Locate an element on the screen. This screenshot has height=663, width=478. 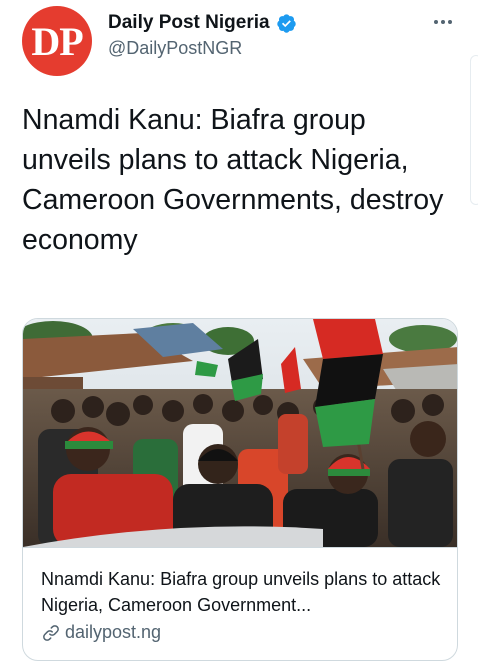
author-names: Daily Post Nigeria @DailyPostNGR is located at coordinates (202, 35).